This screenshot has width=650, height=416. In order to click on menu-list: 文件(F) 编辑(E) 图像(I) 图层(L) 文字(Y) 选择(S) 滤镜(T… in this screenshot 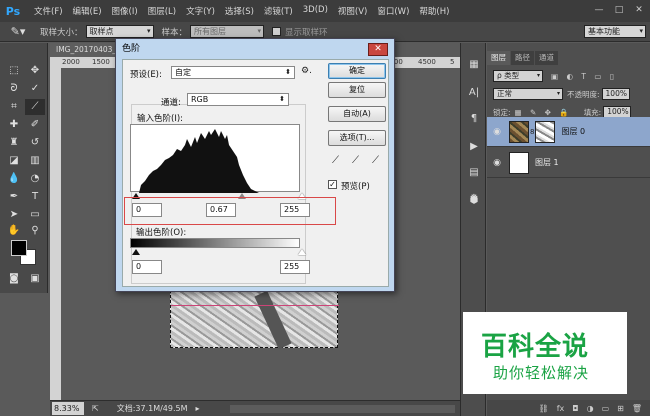, I will do `click(241, 11)`.